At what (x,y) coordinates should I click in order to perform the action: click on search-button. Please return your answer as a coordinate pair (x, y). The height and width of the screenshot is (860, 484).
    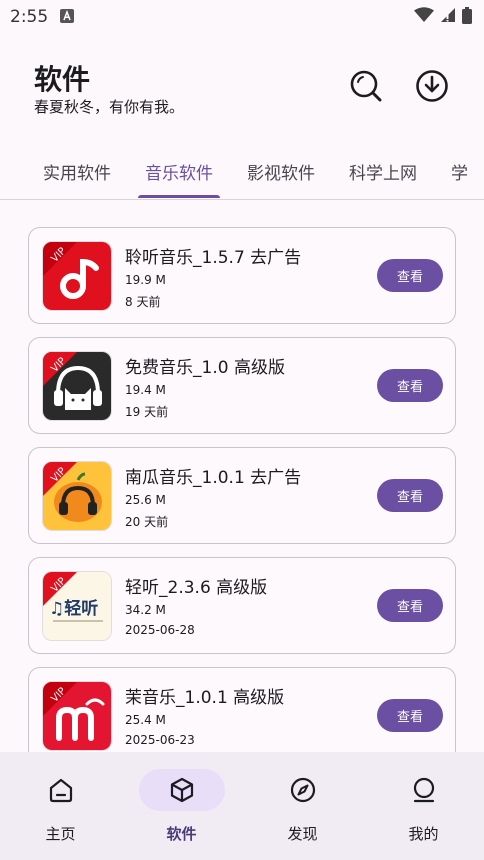
    Looking at the image, I should click on (366, 86).